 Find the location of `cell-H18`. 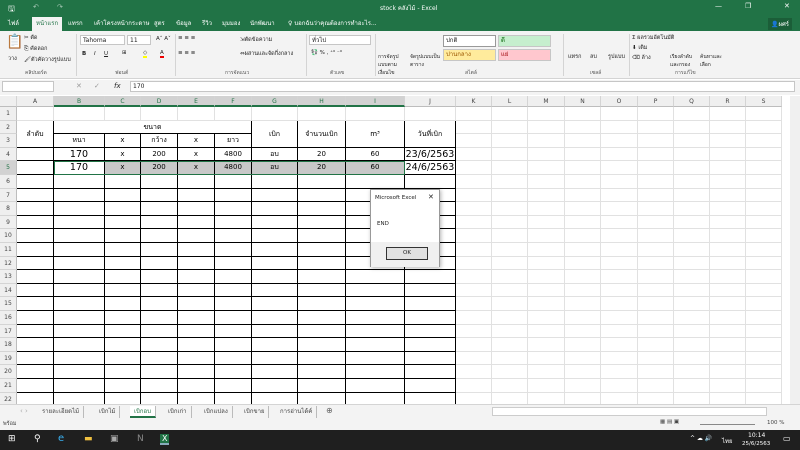

cell-H18 is located at coordinates (322, 345).